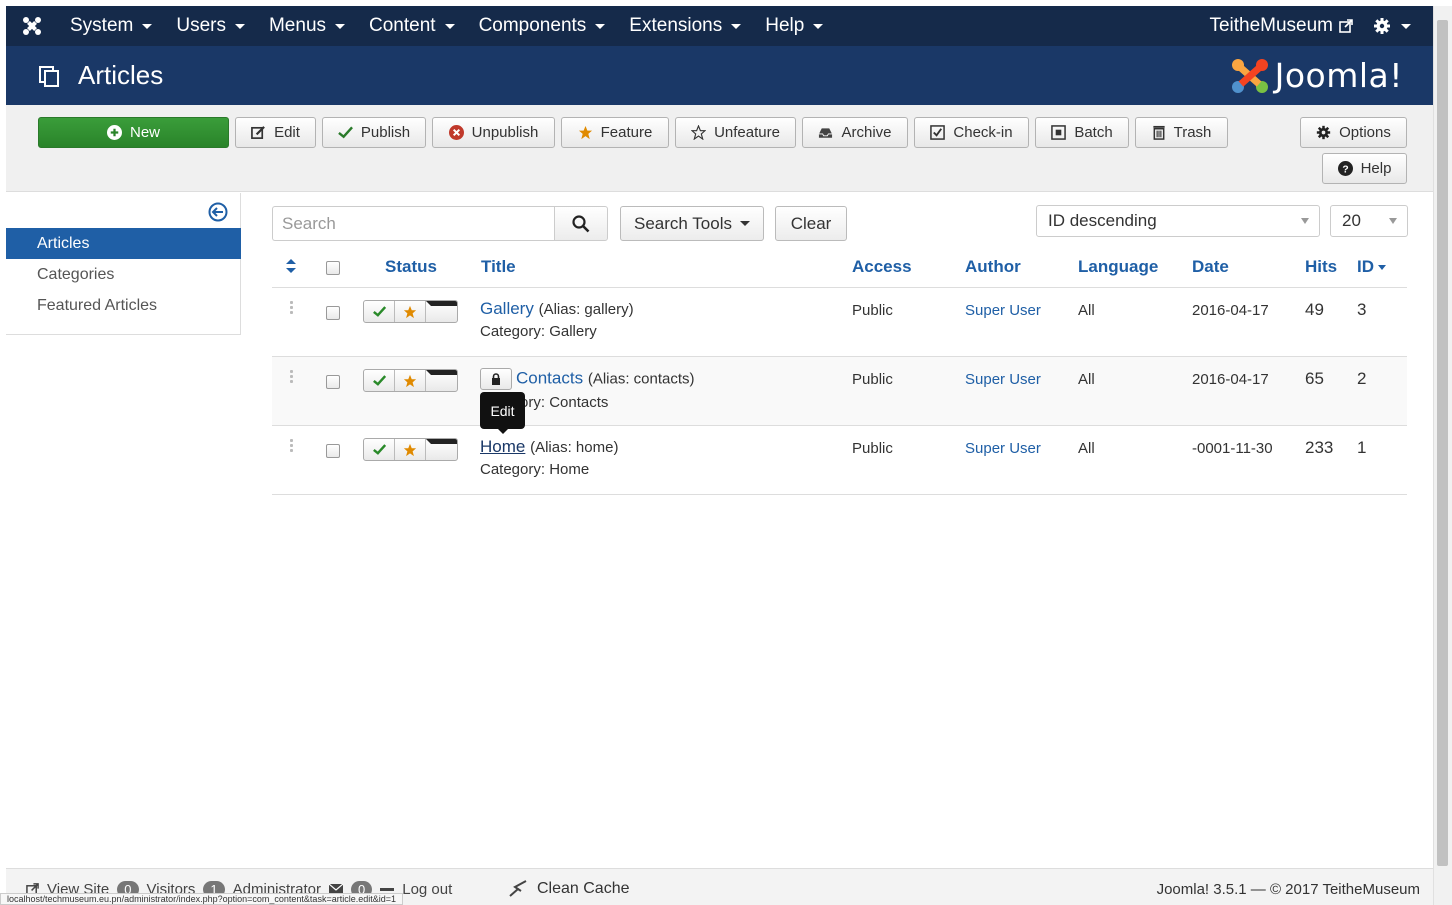  I want to click on page-header: Articles Joomla!, so click(719, 75).